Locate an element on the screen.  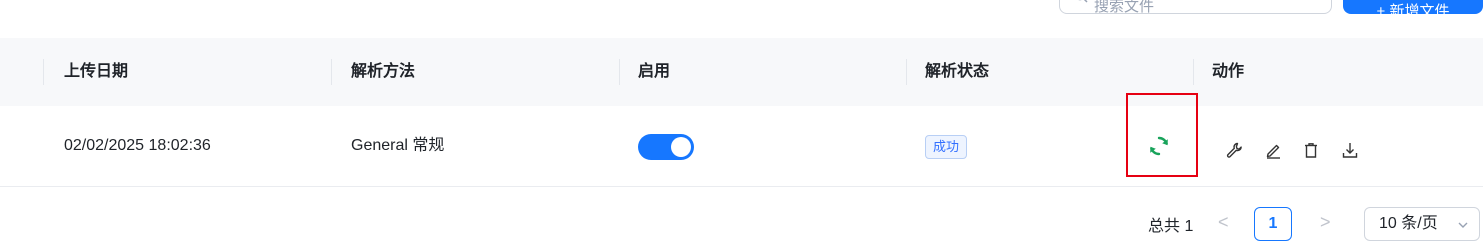
search-placeholder: 搜索文件 is located at coordinates (1124, 7).